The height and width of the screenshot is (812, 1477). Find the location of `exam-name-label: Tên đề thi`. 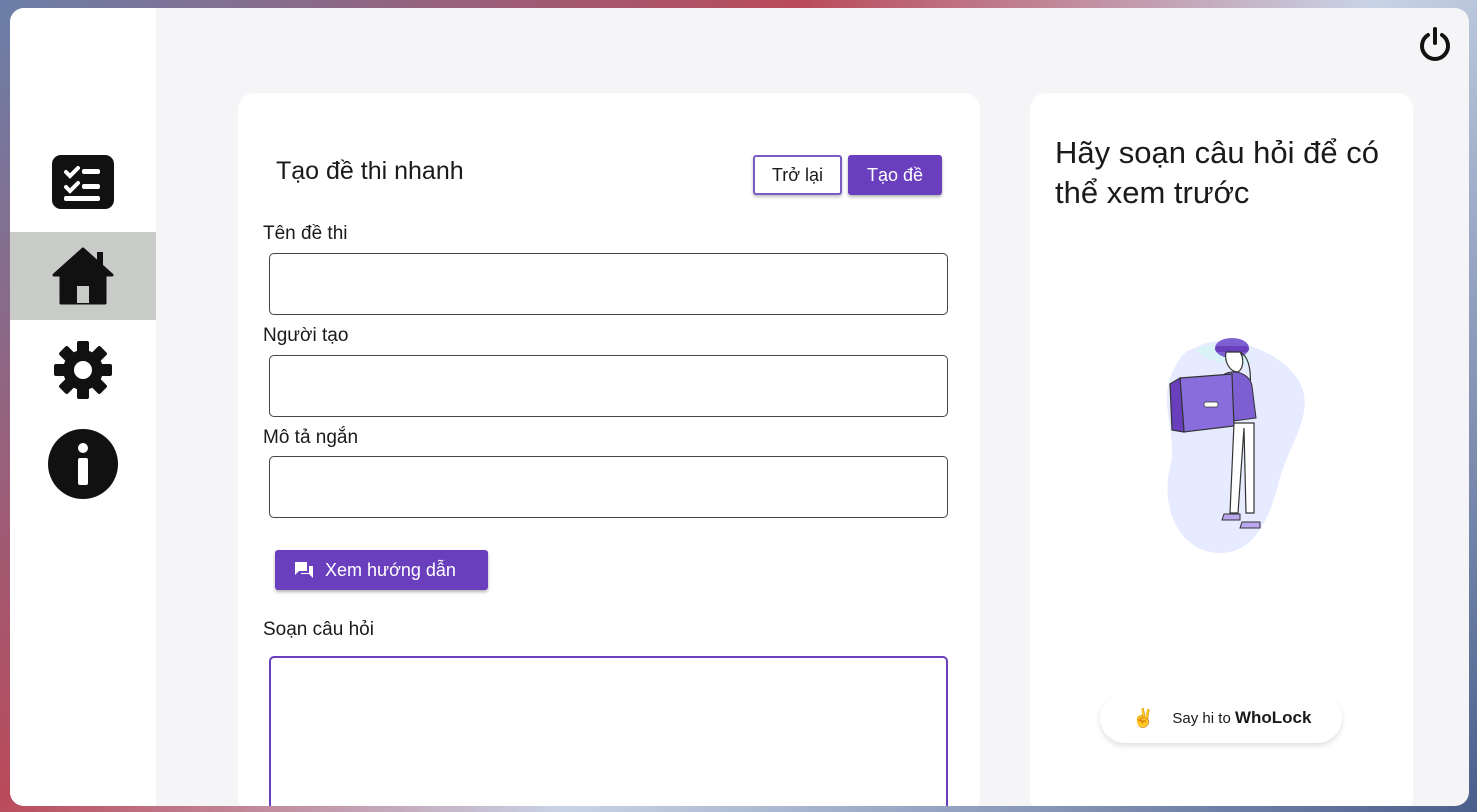

exam-name-label: Tên đề thi is located at coordinates (305, 233).